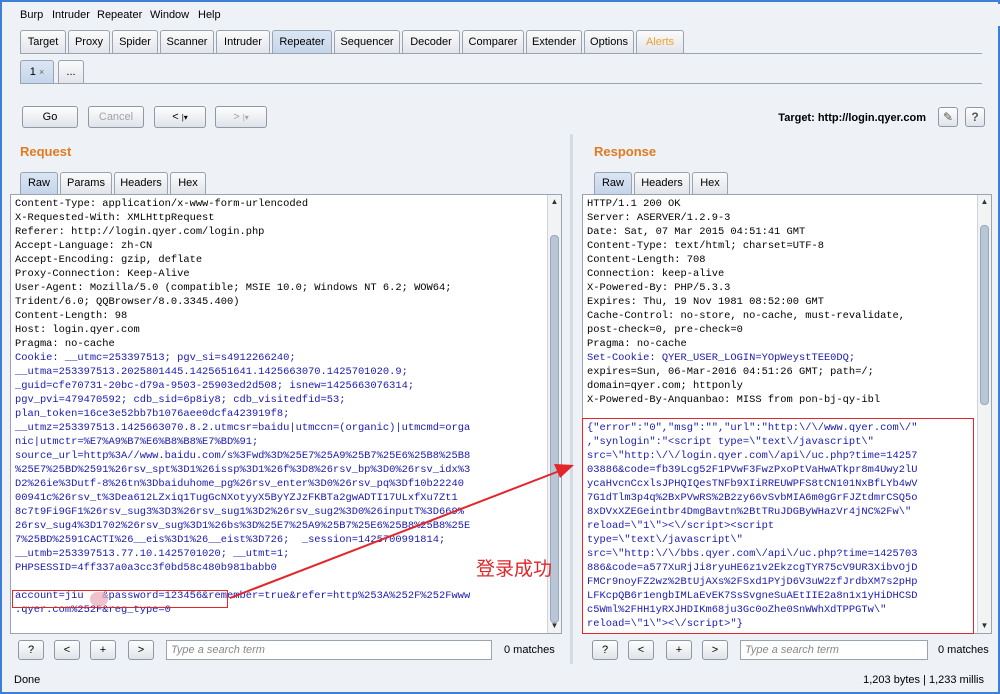 This screenshot has height=694, width=1000. I want to click on status-stats: 1,203 bytes | 1,233 millis, so click(923, 680).